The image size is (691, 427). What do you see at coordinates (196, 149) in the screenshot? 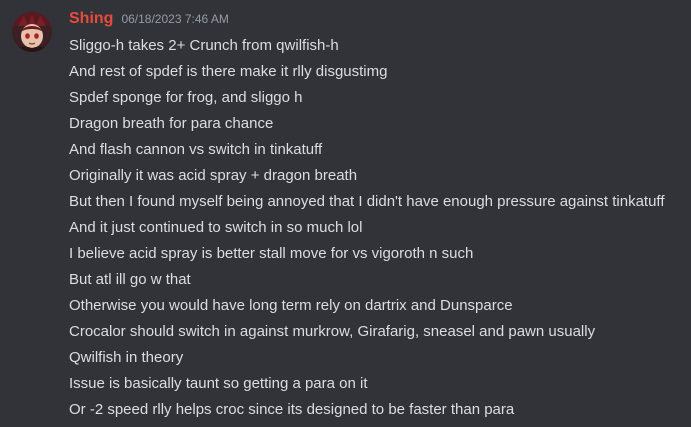
I see `message-line: And flash cannon vs switch in tinkatuff` at bounding box center [196, 149].